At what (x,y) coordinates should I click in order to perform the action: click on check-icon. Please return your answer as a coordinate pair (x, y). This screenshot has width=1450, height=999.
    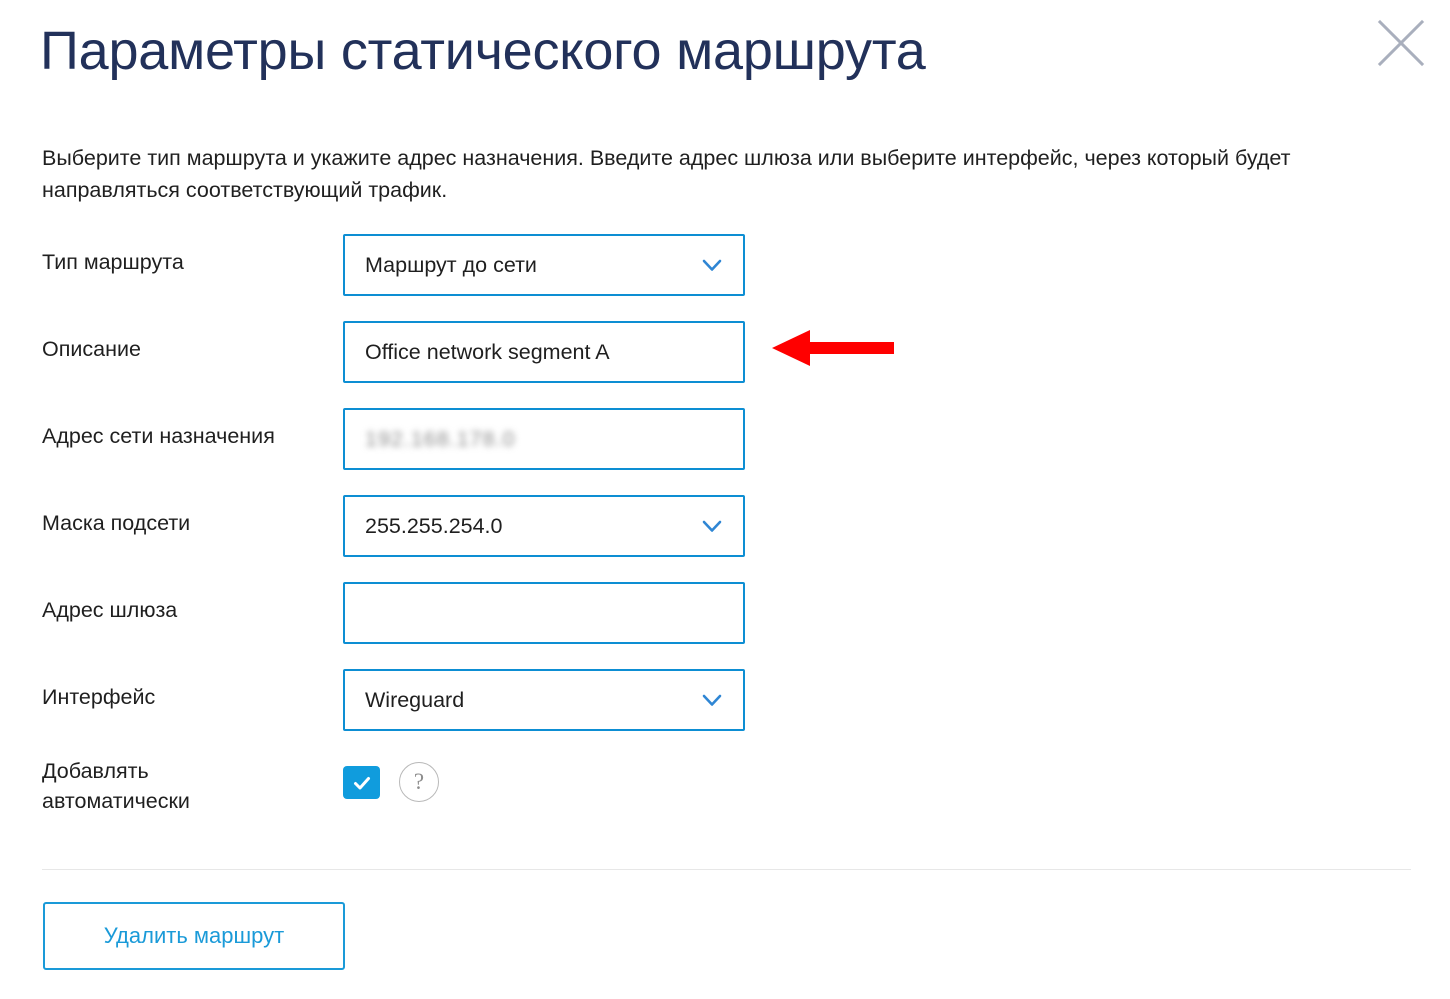
    Looking at the image, I should click on (361, 782).